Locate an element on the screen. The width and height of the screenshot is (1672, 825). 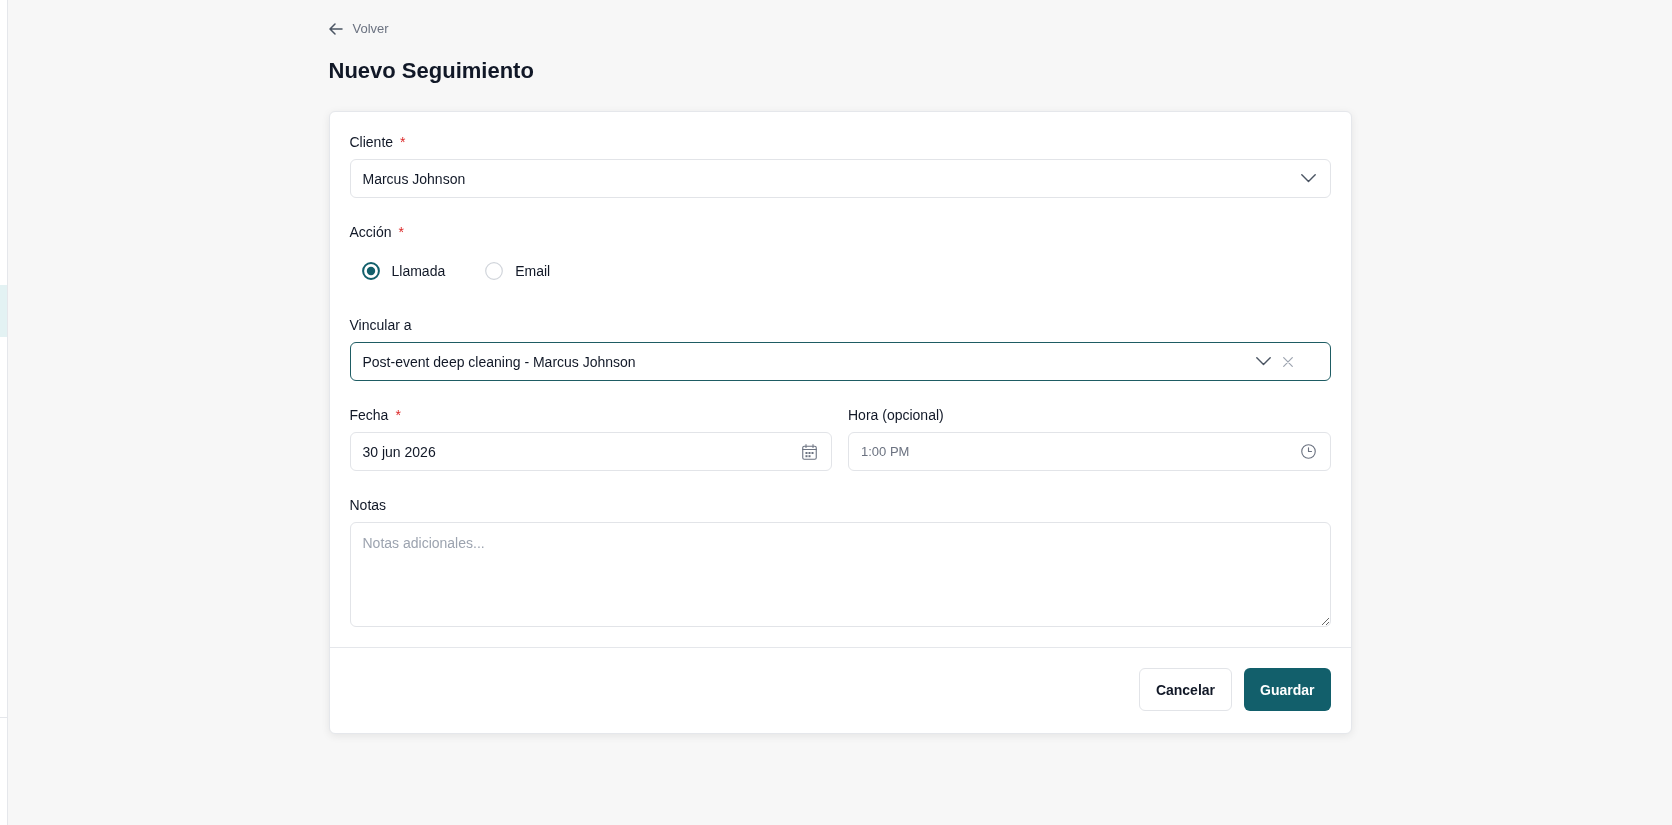
back-link: Volver is located at coordinates (358, 29).